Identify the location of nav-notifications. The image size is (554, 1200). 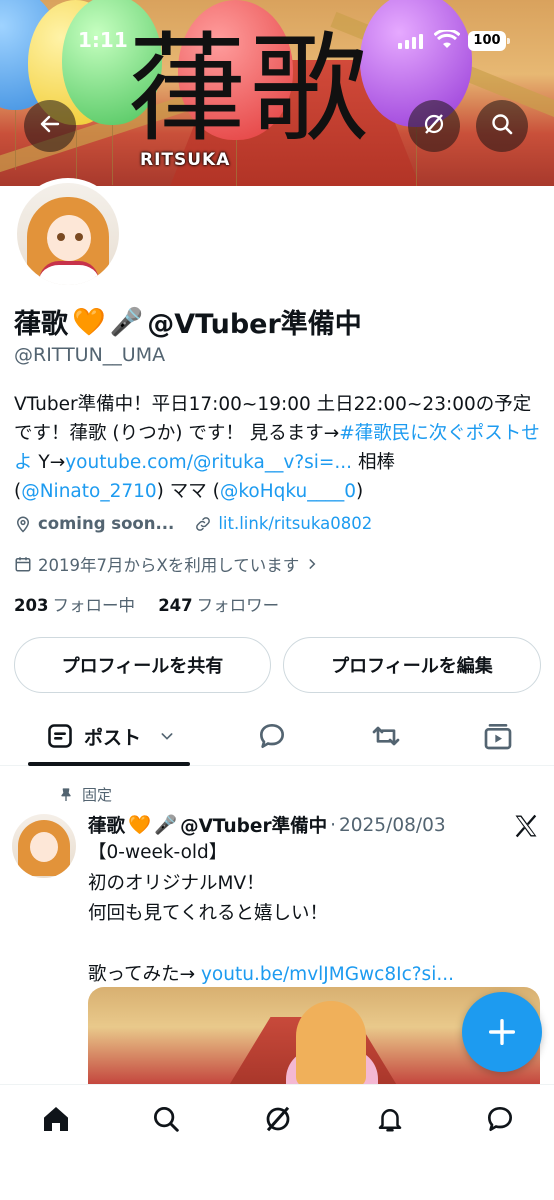
(390, 1119).